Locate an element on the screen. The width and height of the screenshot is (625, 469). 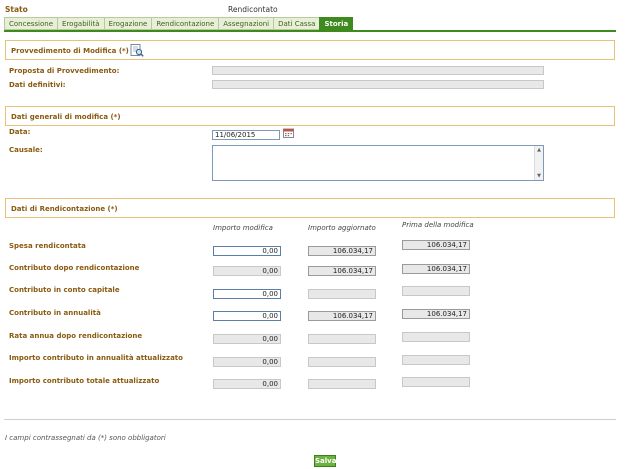
section-title-dati-generali: Dati generali di modifica (*) is located at coordinates (66, 117).